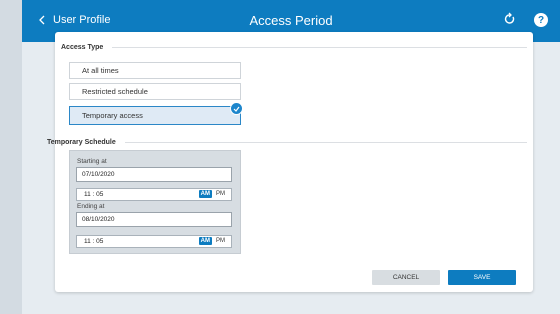 This screenshot has height=314, width=560. I want to click on option-temporary-access: Temporary access, so click(155, 115).